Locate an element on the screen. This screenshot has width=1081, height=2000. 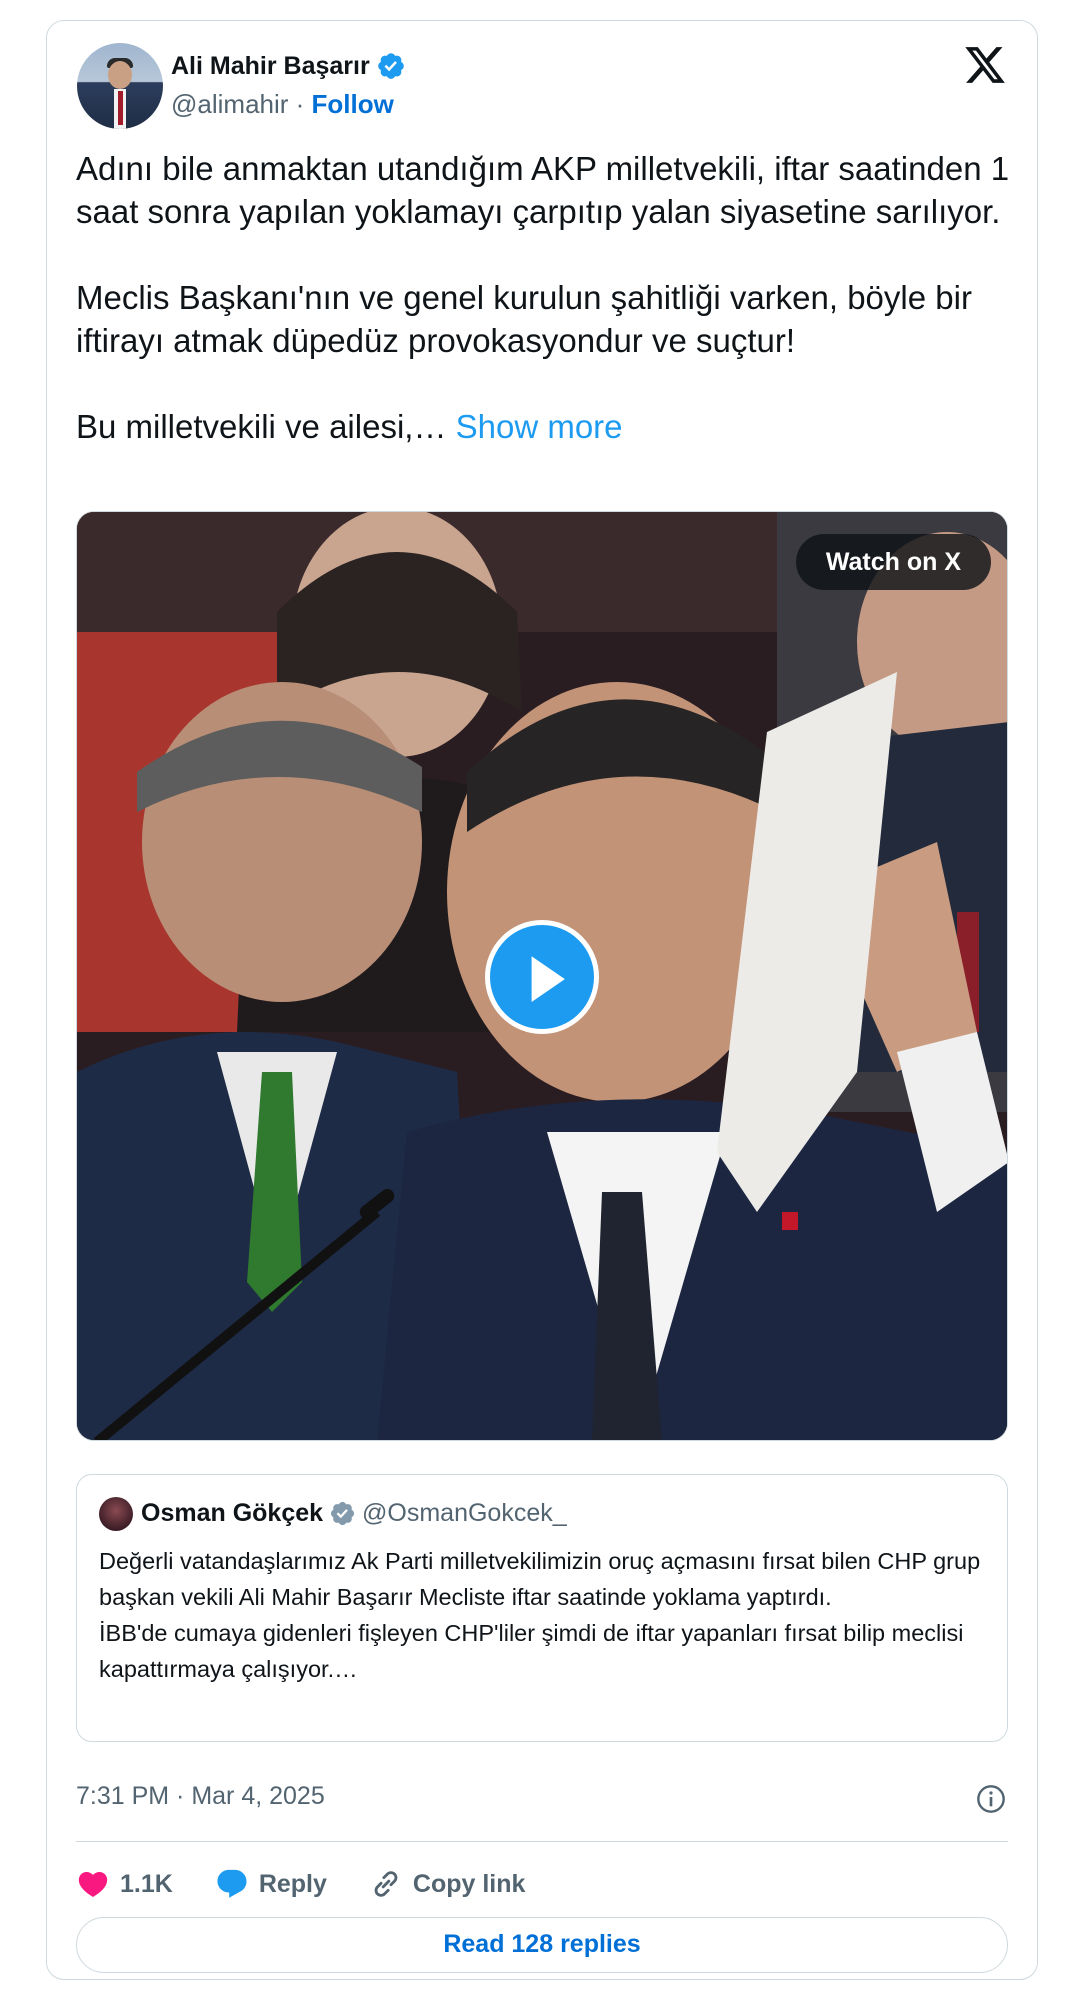
author-name-row: Ali Mahir Başarır is located at coordinates (288, 66).